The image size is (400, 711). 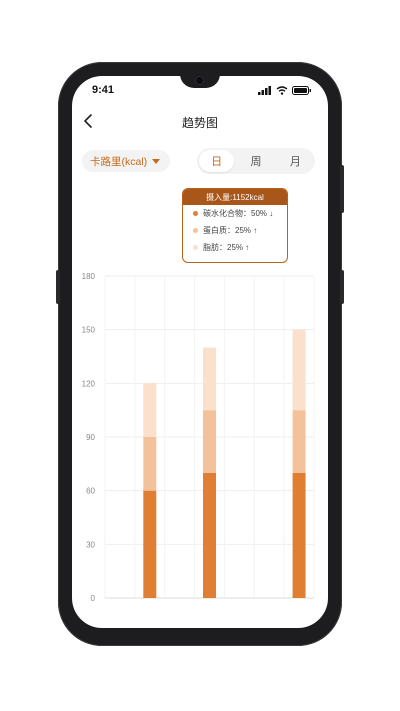 I want to click on tooltip-row-carb: 碳水化合物：50% ↓, so click(x=235, y=213).